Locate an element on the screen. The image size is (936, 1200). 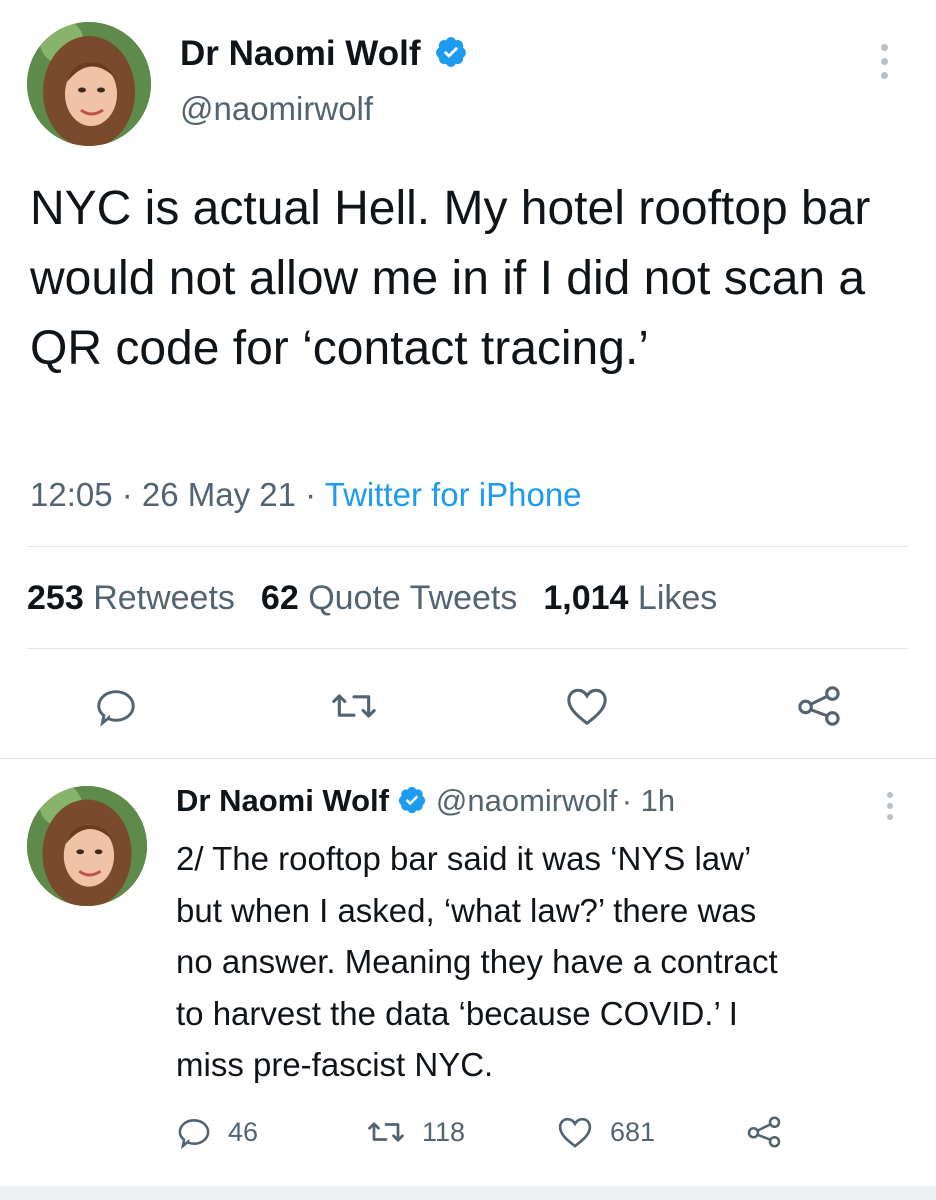
bottom-separator is located at coordinates (468, 1193).